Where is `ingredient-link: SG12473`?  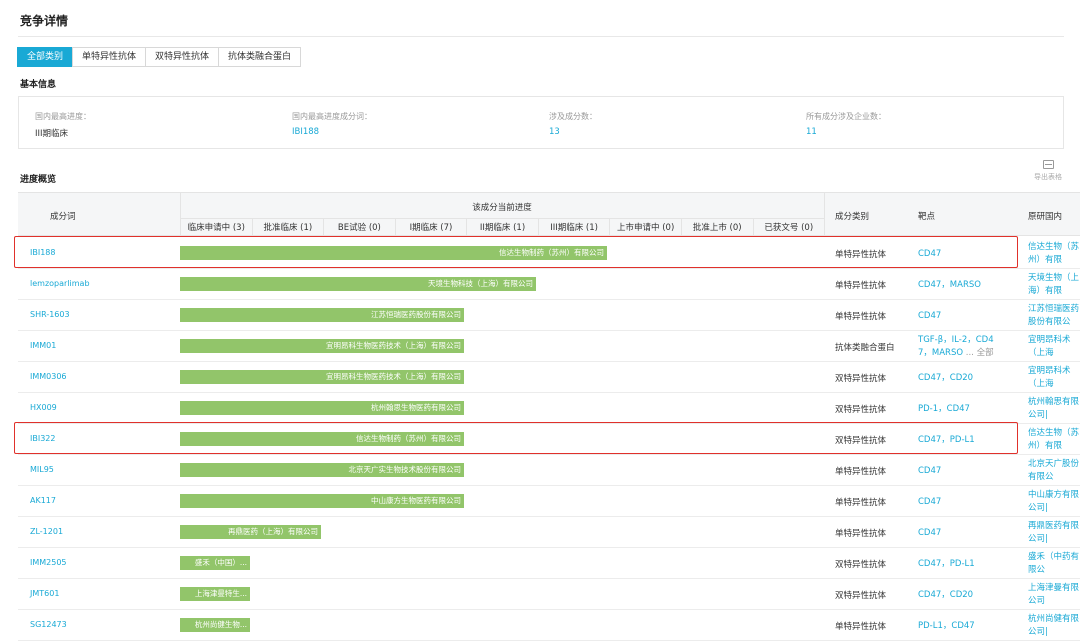 ingredient-link: SG12473 is located at coordinates (48, 624).